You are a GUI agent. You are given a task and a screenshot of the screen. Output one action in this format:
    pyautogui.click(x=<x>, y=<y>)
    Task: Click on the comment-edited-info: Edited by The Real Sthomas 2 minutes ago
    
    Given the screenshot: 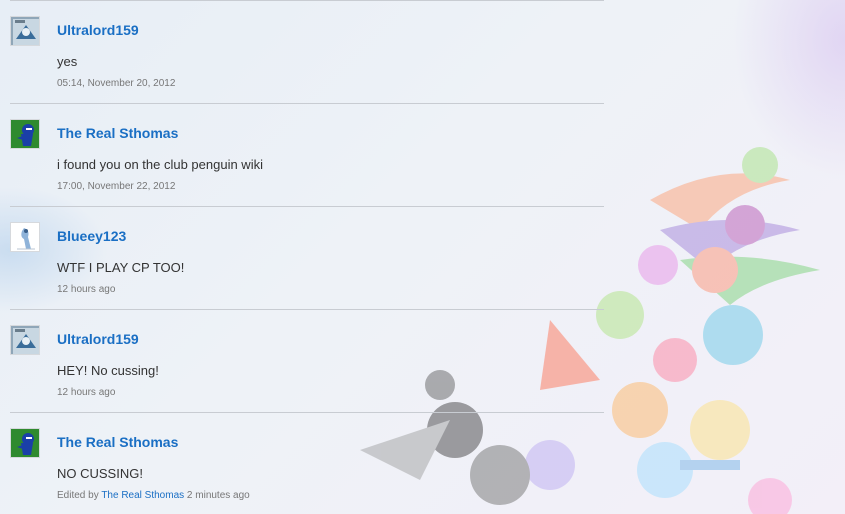 What is the action you would take?
    pyautogui.click(x=153, y=495)
    